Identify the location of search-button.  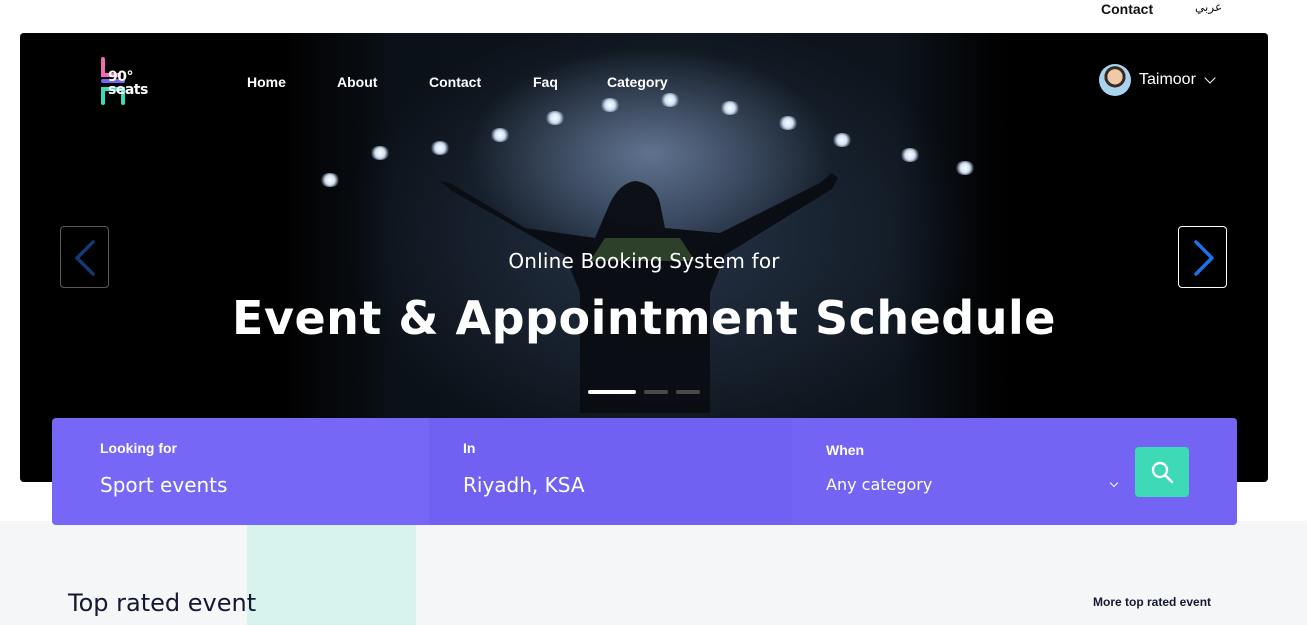
(1162, 472).